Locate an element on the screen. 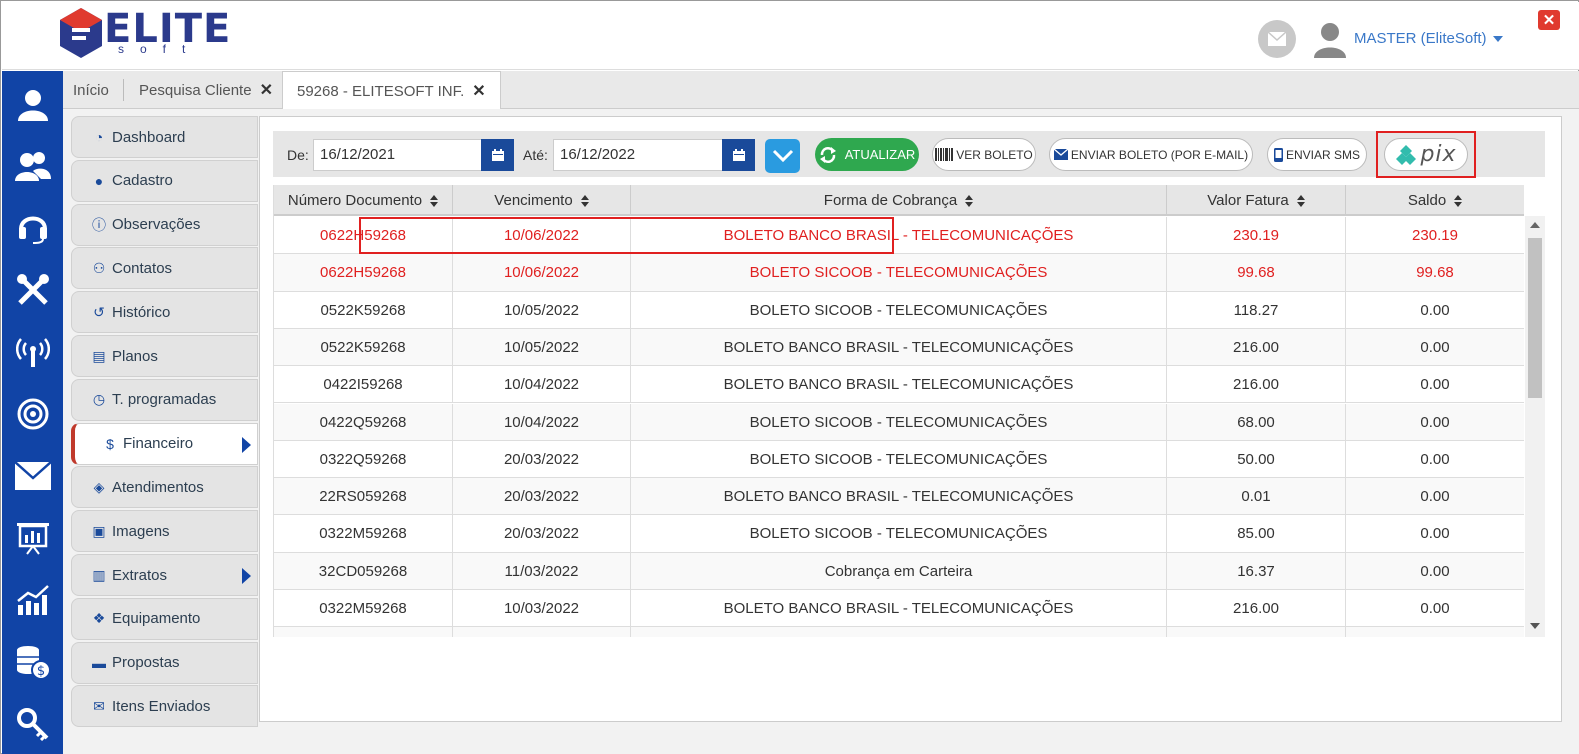 Image resolution: width=1579 pixels, height=754 pixels. cell-venc: 10/04/2022 is located at coordinates (542, 385).